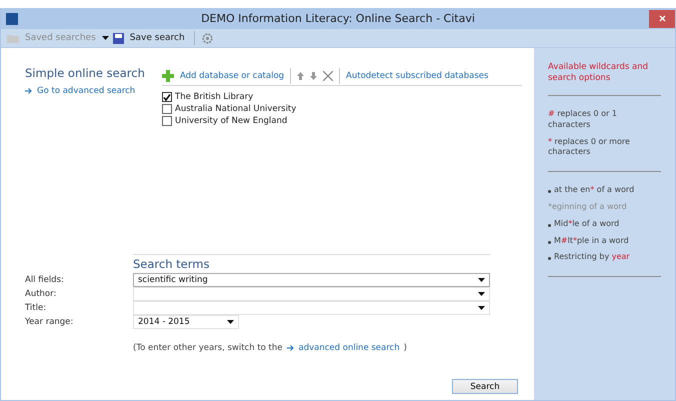 This screenshot has width=676, height=401. Describe the element at coordinates (36, 308) in the screenshot. I see `field-label: Title:` at that location.